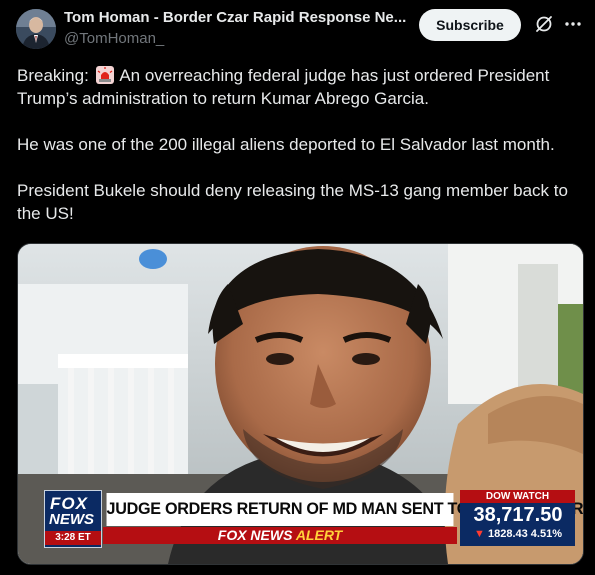  I want to click on dow-change: ▼ 1828.43 4.51%, so click(518, 534).